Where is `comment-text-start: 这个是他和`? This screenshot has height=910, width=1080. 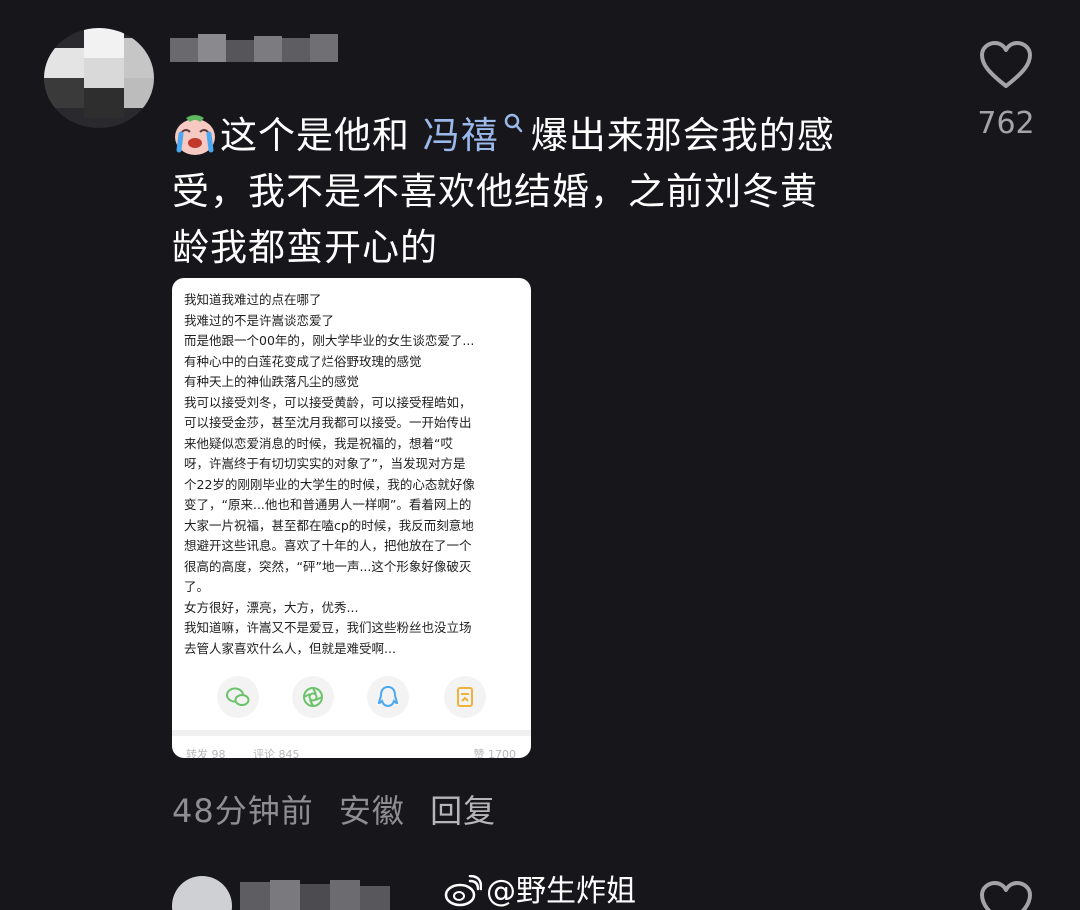 comment-text-start: 这个是他和 is located at coordinates (321, 135).